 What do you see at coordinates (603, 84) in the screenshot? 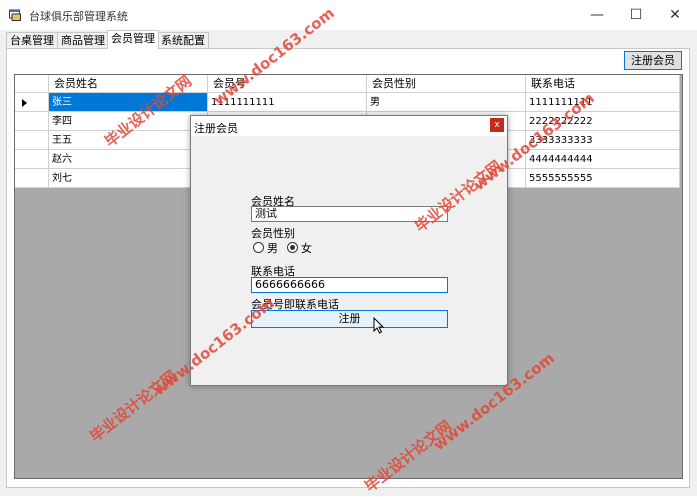
I see `column-header-phone: 联系电话` at bounding box center [603, 84].